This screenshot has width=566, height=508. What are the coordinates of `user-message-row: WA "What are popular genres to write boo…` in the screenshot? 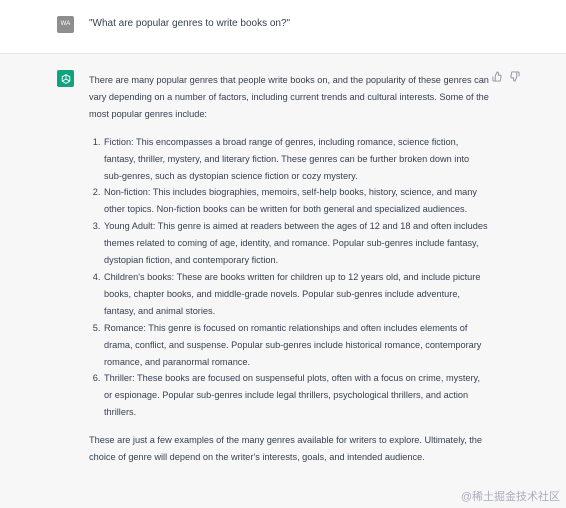 It's located at (283, 27).